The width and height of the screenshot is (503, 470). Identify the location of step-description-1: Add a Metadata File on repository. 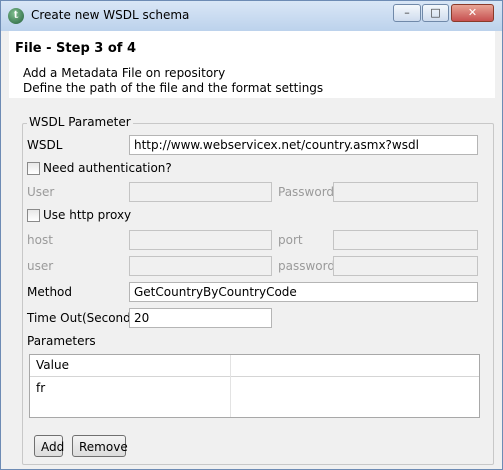
(124, 73).